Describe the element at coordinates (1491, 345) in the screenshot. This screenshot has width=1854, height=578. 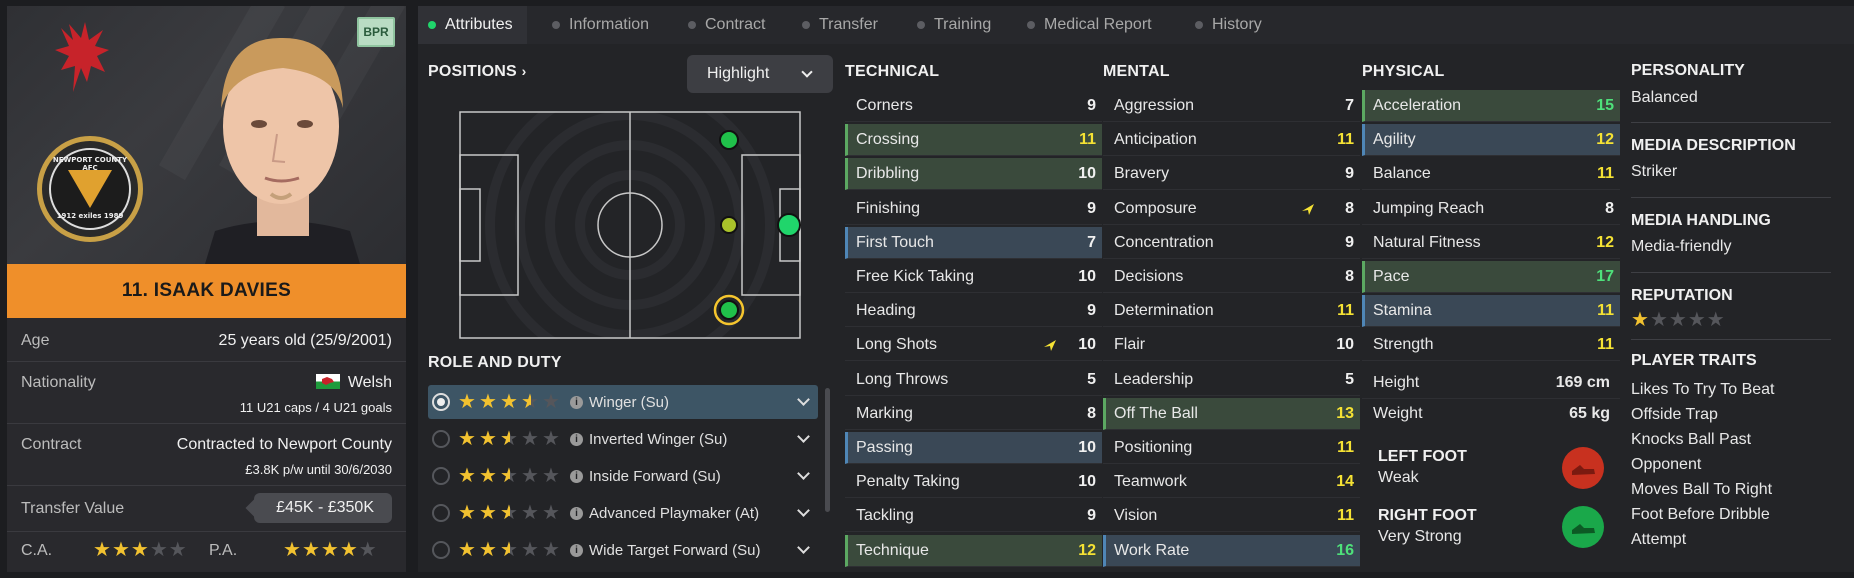
I see `attribute-row: Strength 11` at that location.